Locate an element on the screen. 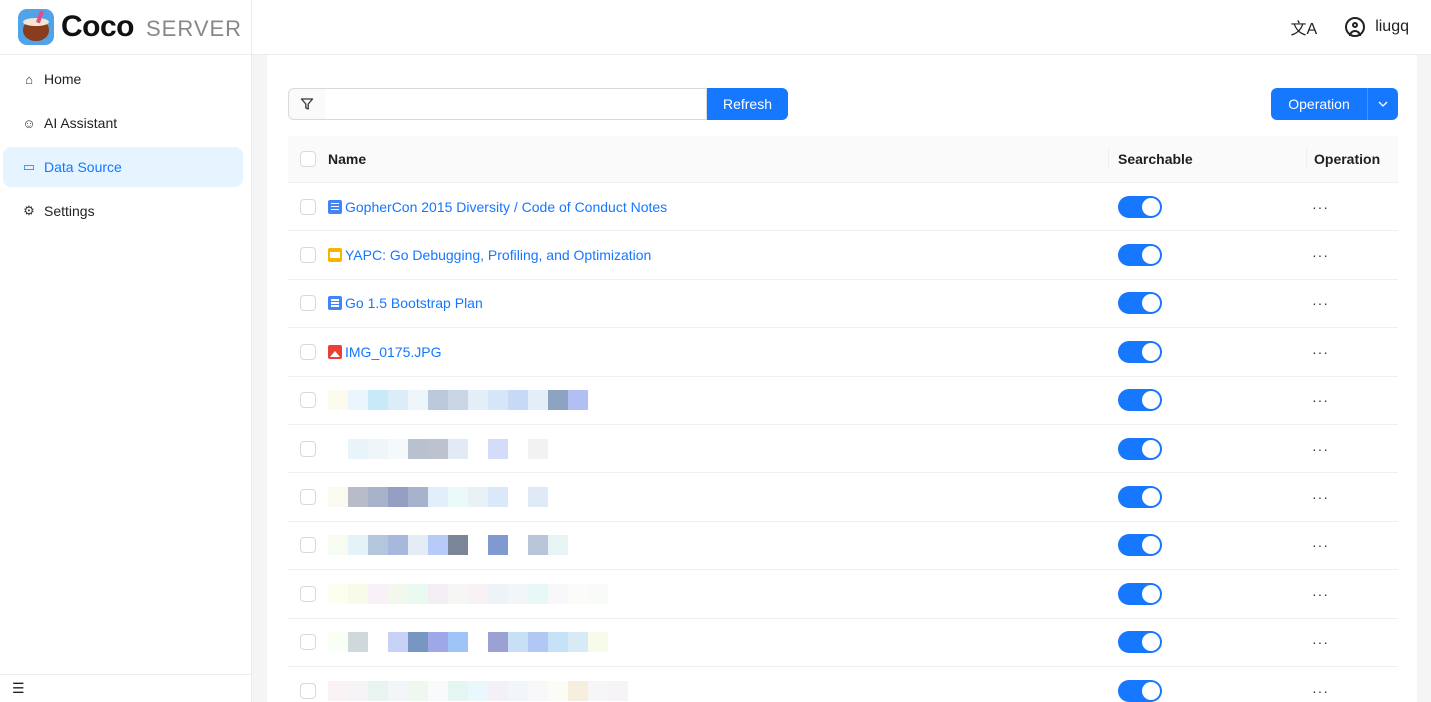 Image resolution: width=1431 pixels, height=702 pixels. sidebar-item-settings: ⚙ Settings is located at coordinates (123, 211).